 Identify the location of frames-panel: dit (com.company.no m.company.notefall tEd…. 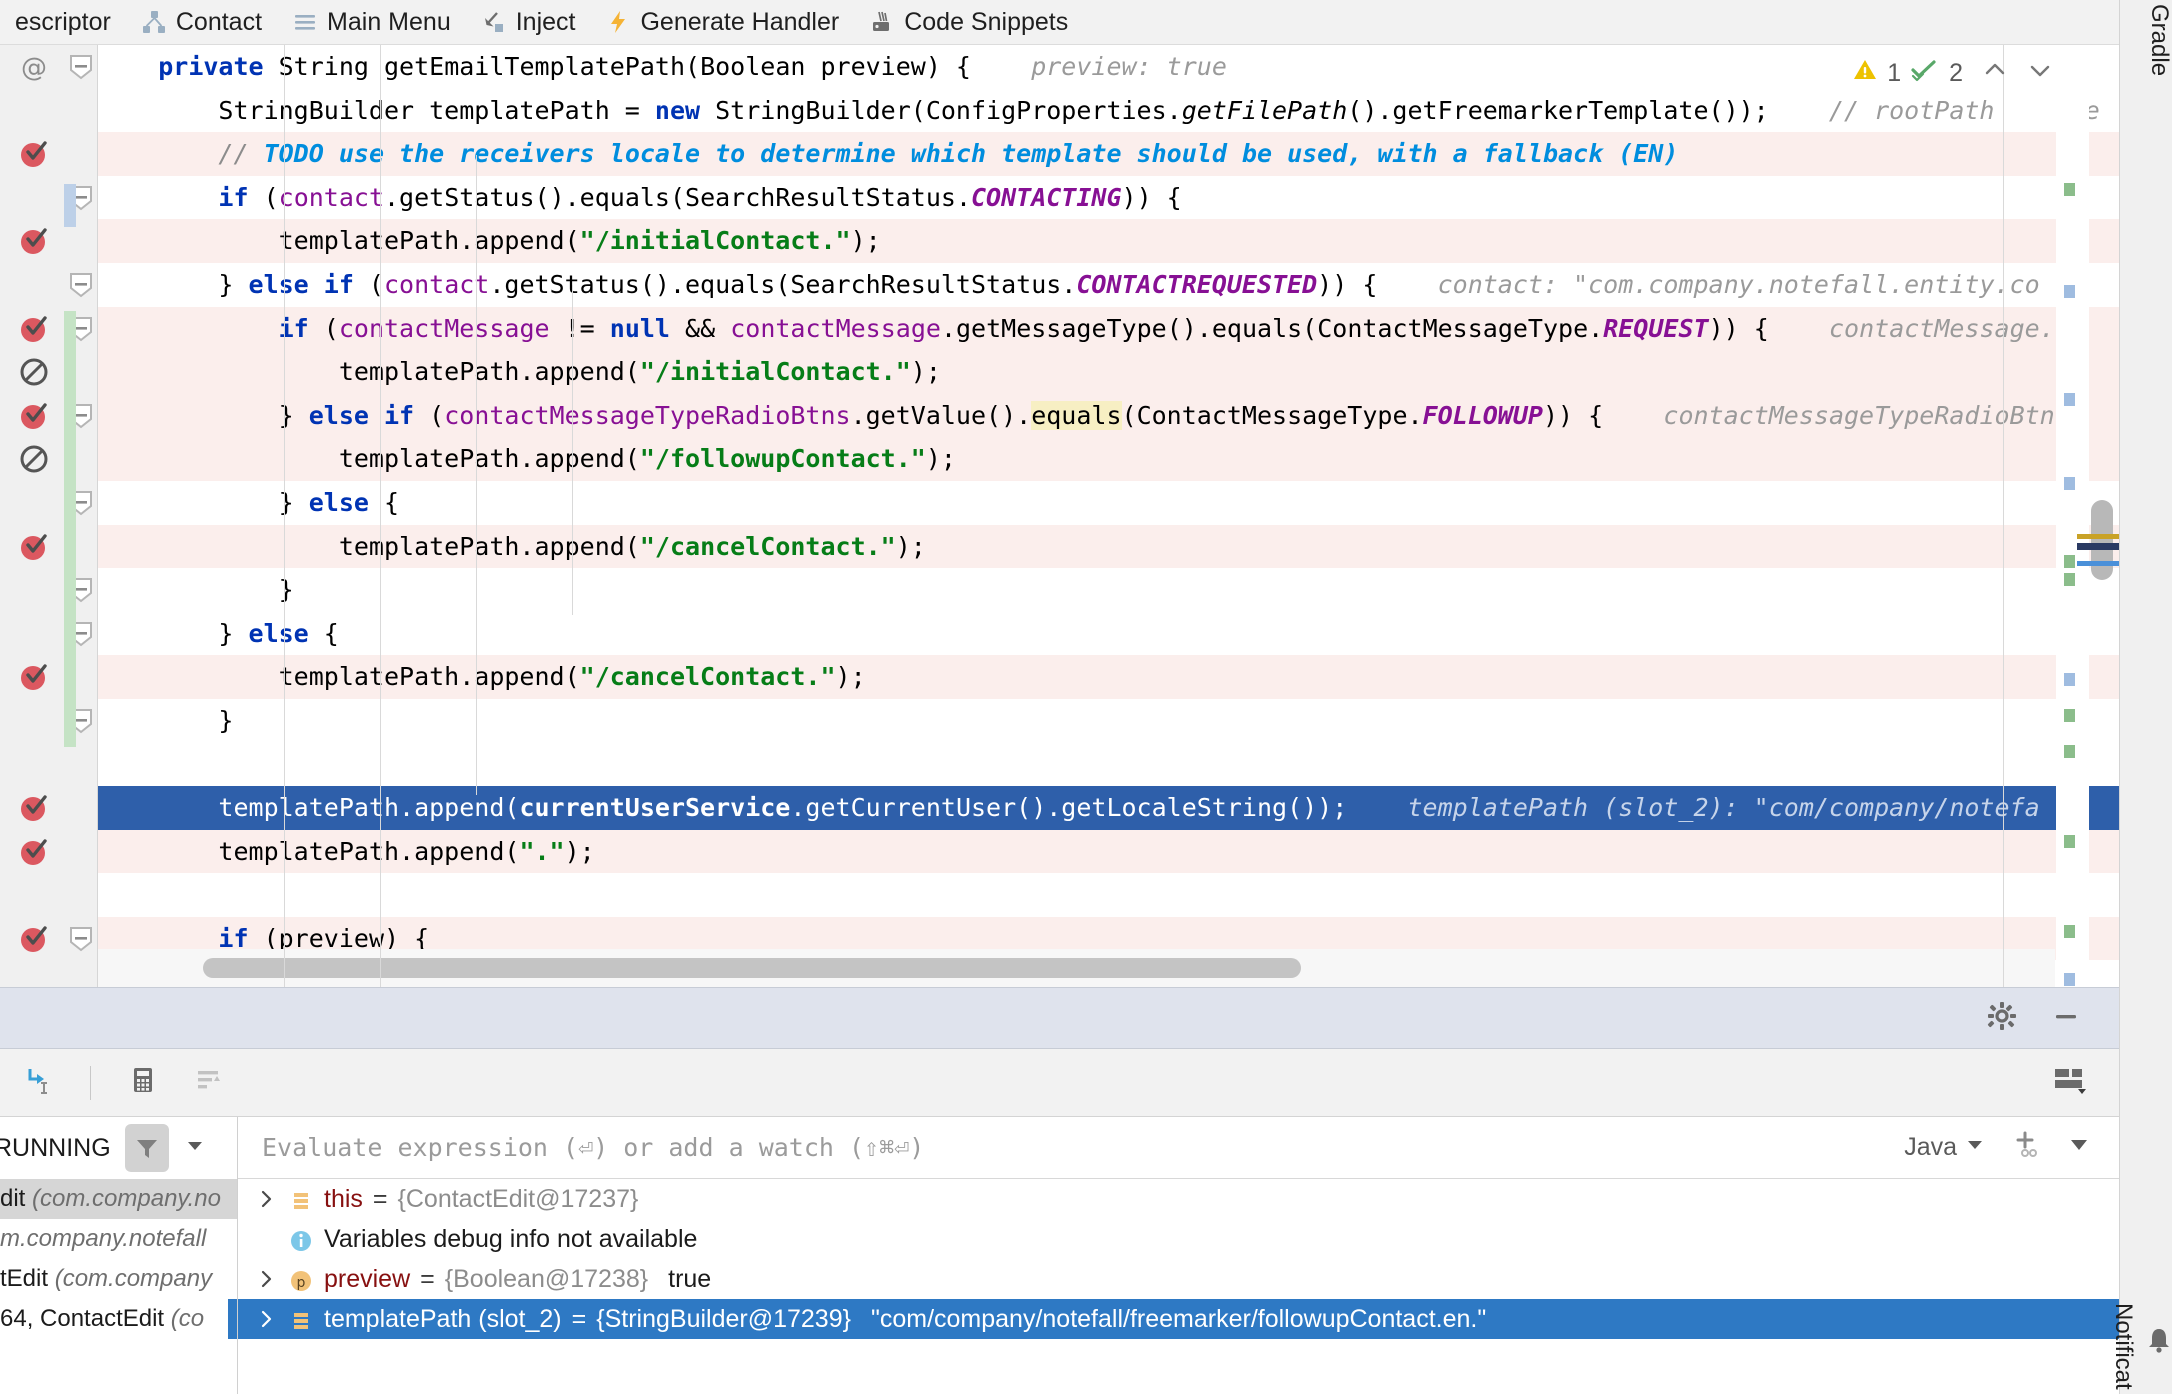
(119, 1286).